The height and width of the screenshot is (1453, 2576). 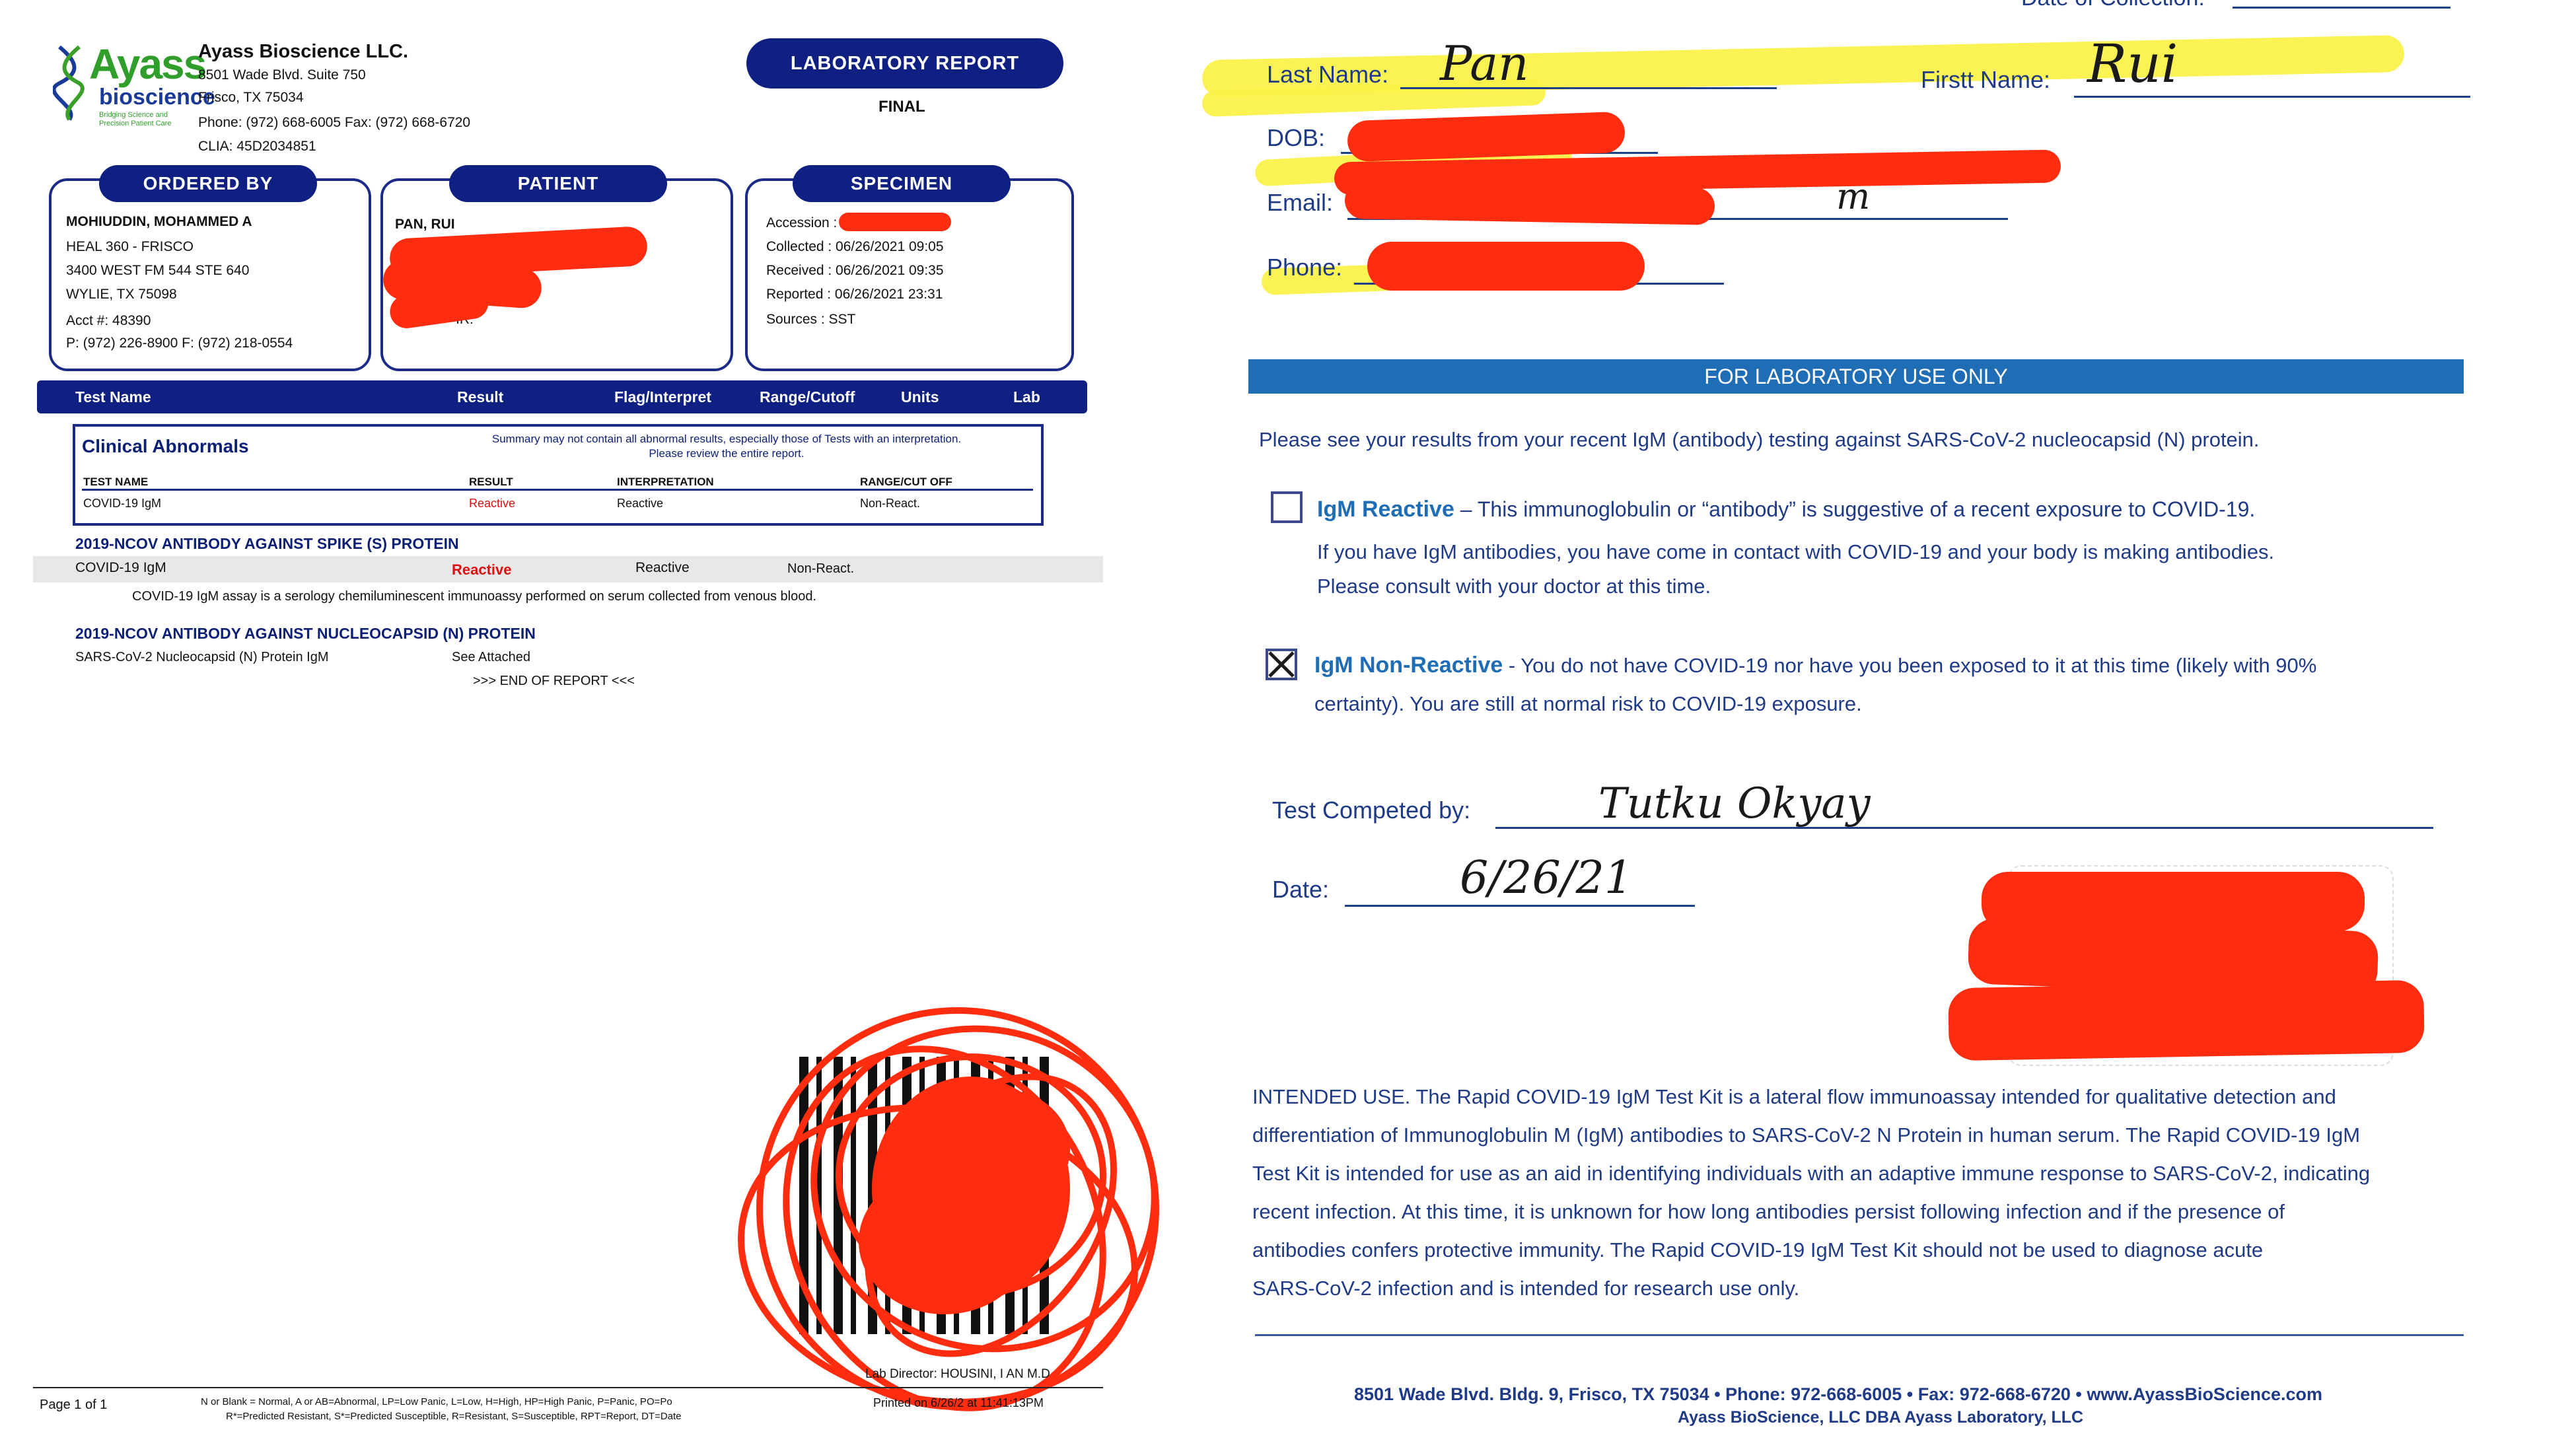 What do you see at coordinates (1301, 889) in the screenshot?
I see `date-label: Date:` at bounding box center [1301, 889].